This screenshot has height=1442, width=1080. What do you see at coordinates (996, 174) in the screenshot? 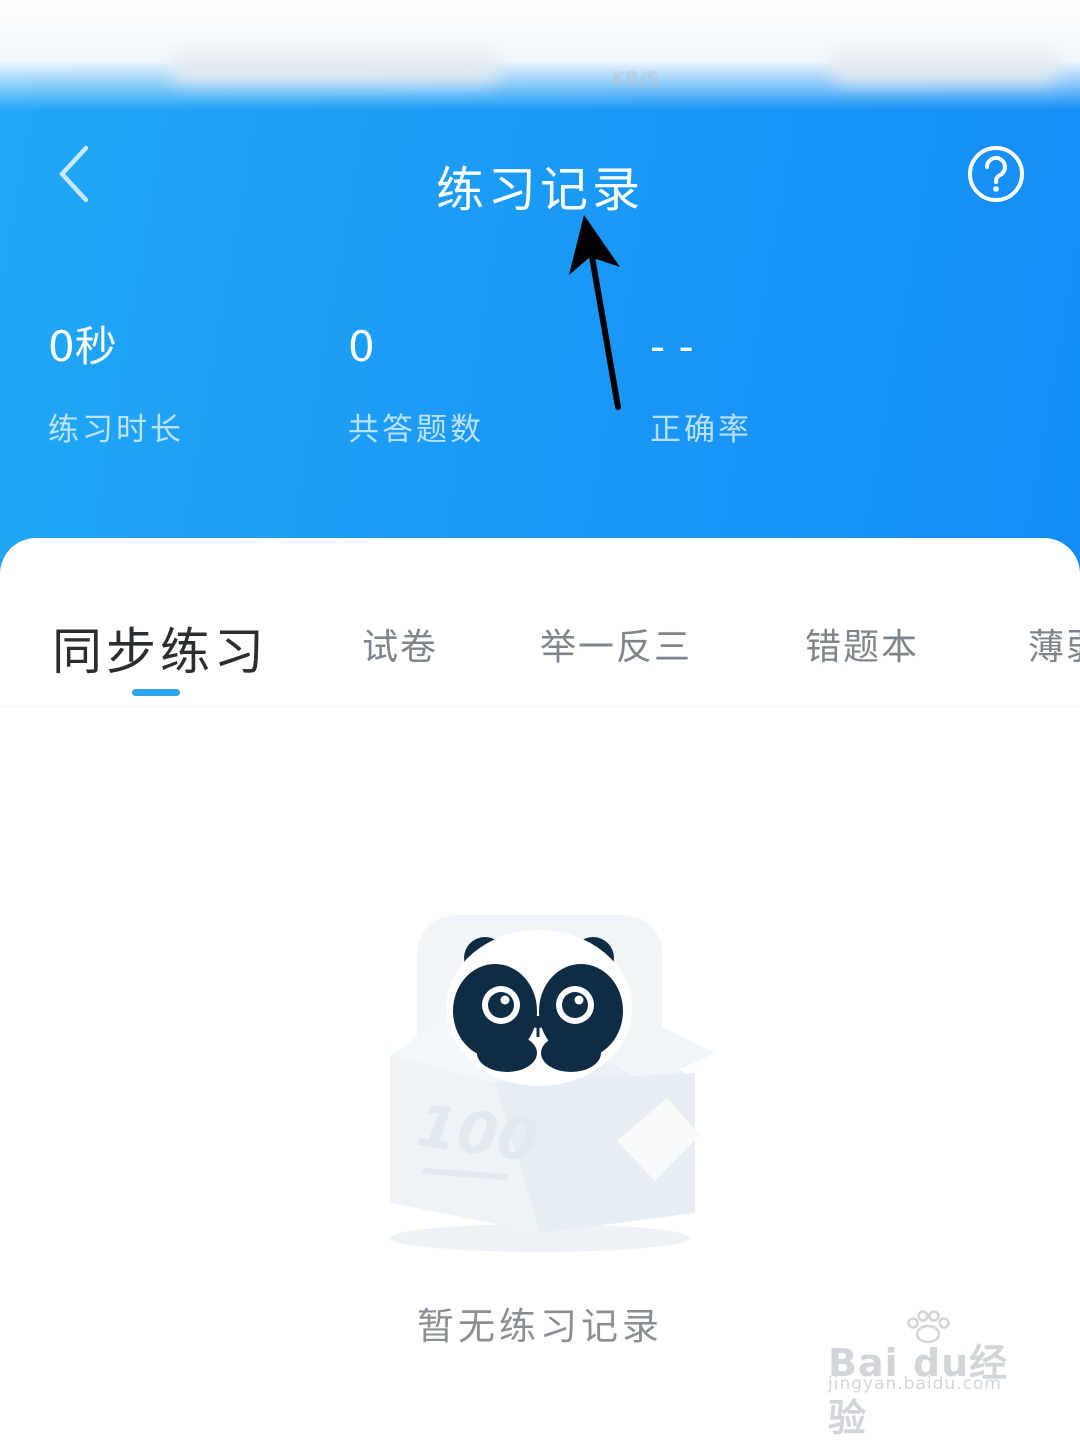
I see `help-circle-icon` at bounding box center [996, 174].